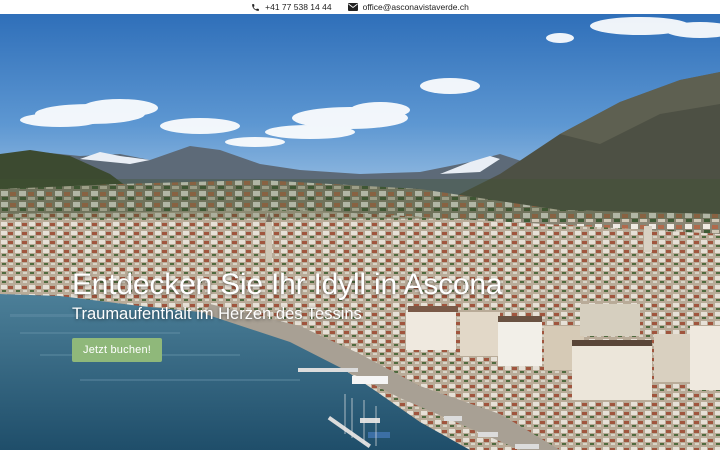  I want to click on hero-subtitle: Traumaufenthalt im Herzen des Tessins, so click(217, 314).